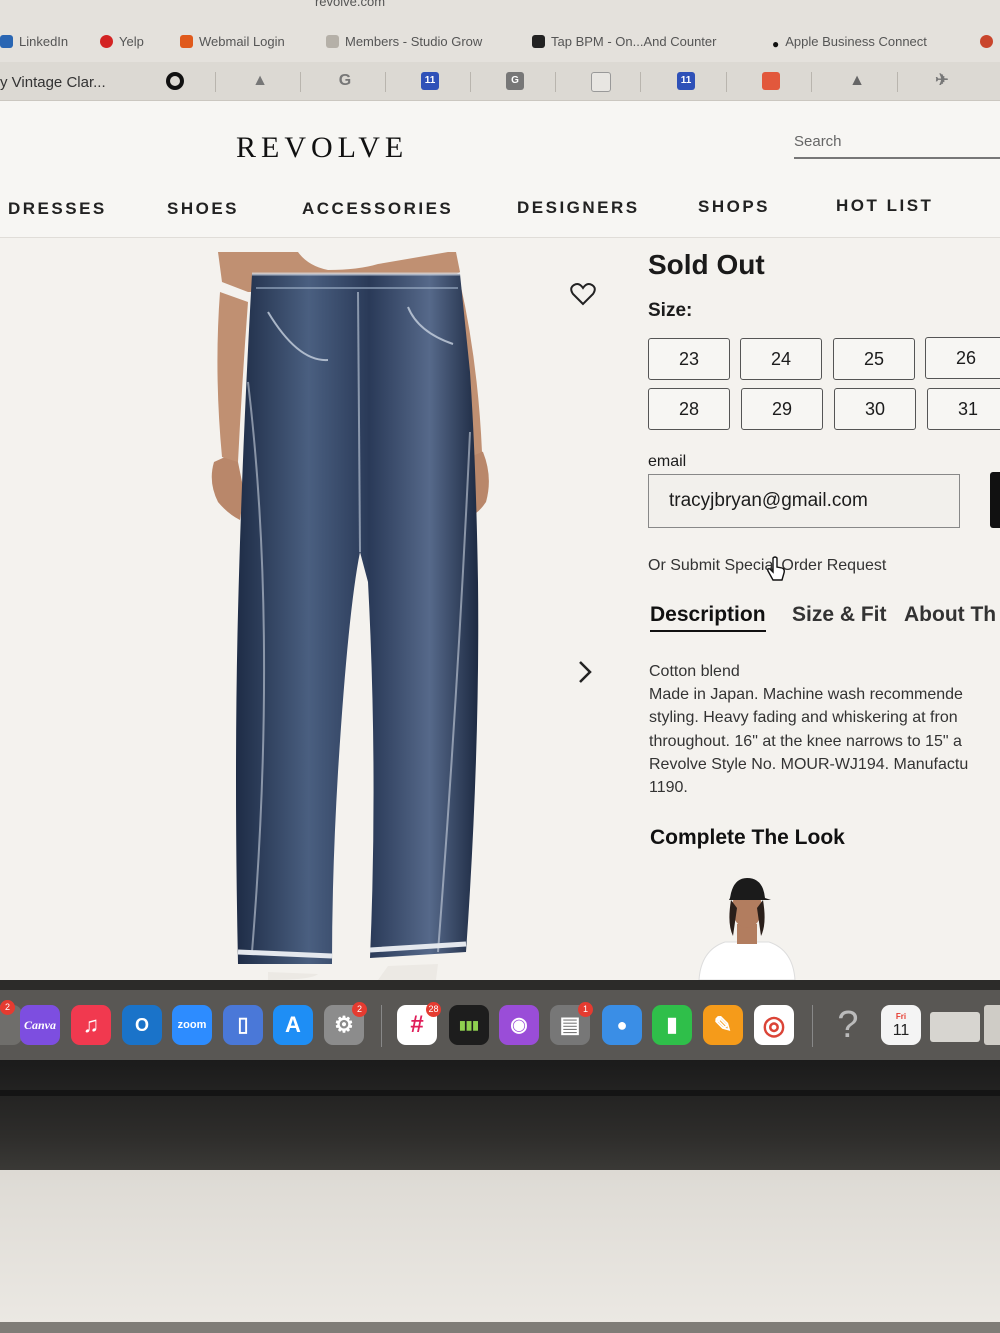 Image resolution: width=1000 pixels, height=1333 pixels. I want to click on bookmark-extra, so click(989, 41).